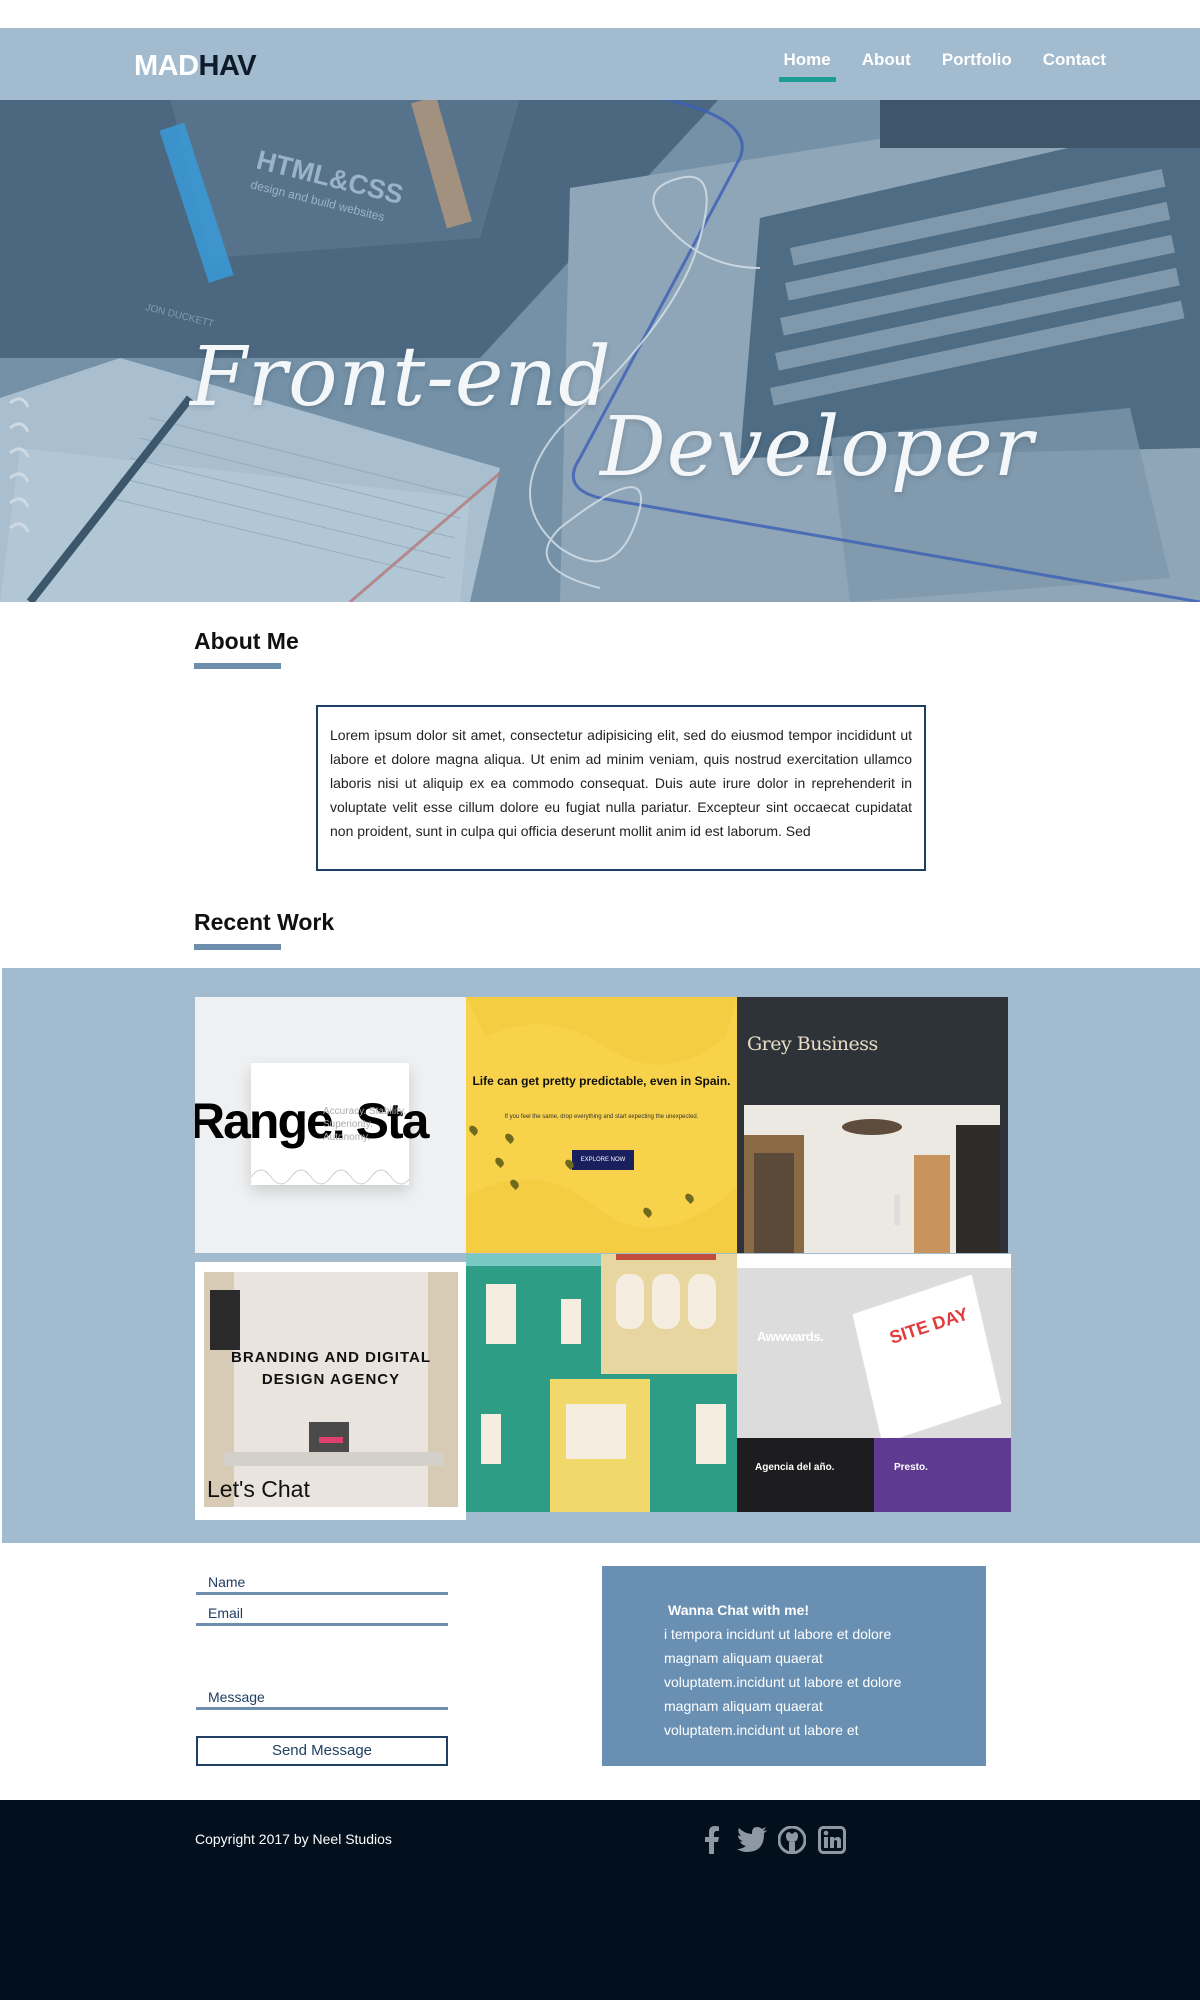  Describe the element at coordinates (812, 1044) in the screenshot. I see `tile-headline: Grey Business` at that location.